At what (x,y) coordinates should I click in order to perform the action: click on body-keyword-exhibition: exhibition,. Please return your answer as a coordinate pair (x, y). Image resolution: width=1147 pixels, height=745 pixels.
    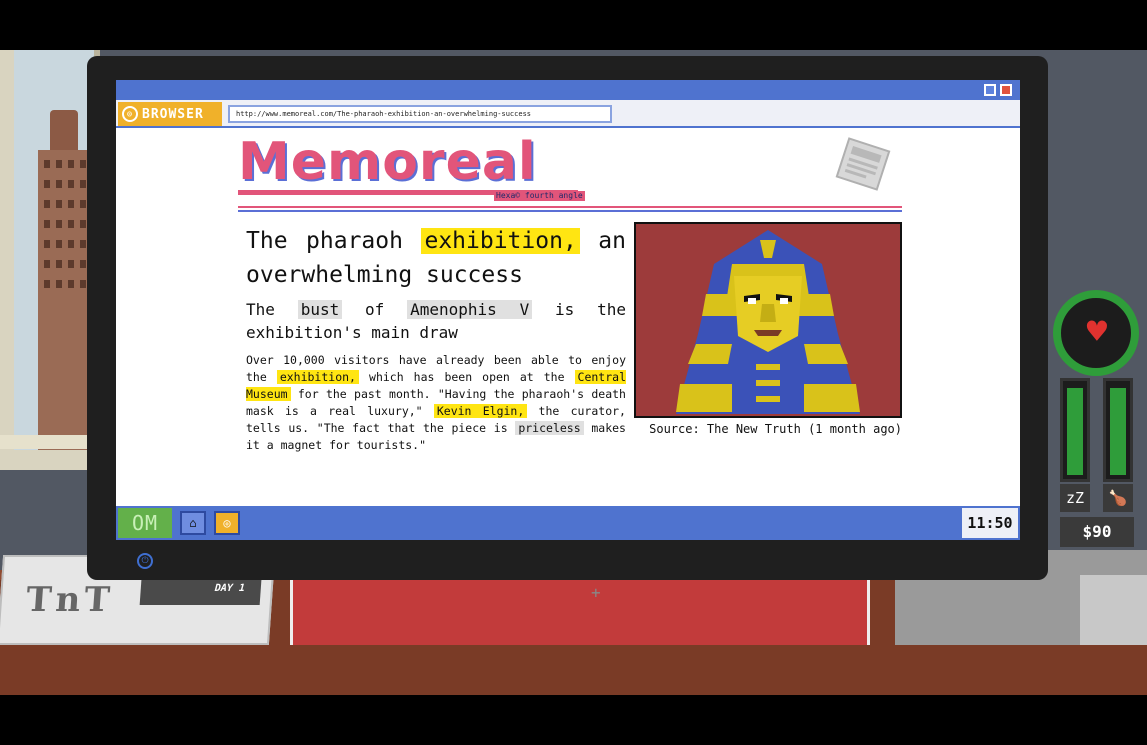
    Looking at the image, I should click on (317, 377).